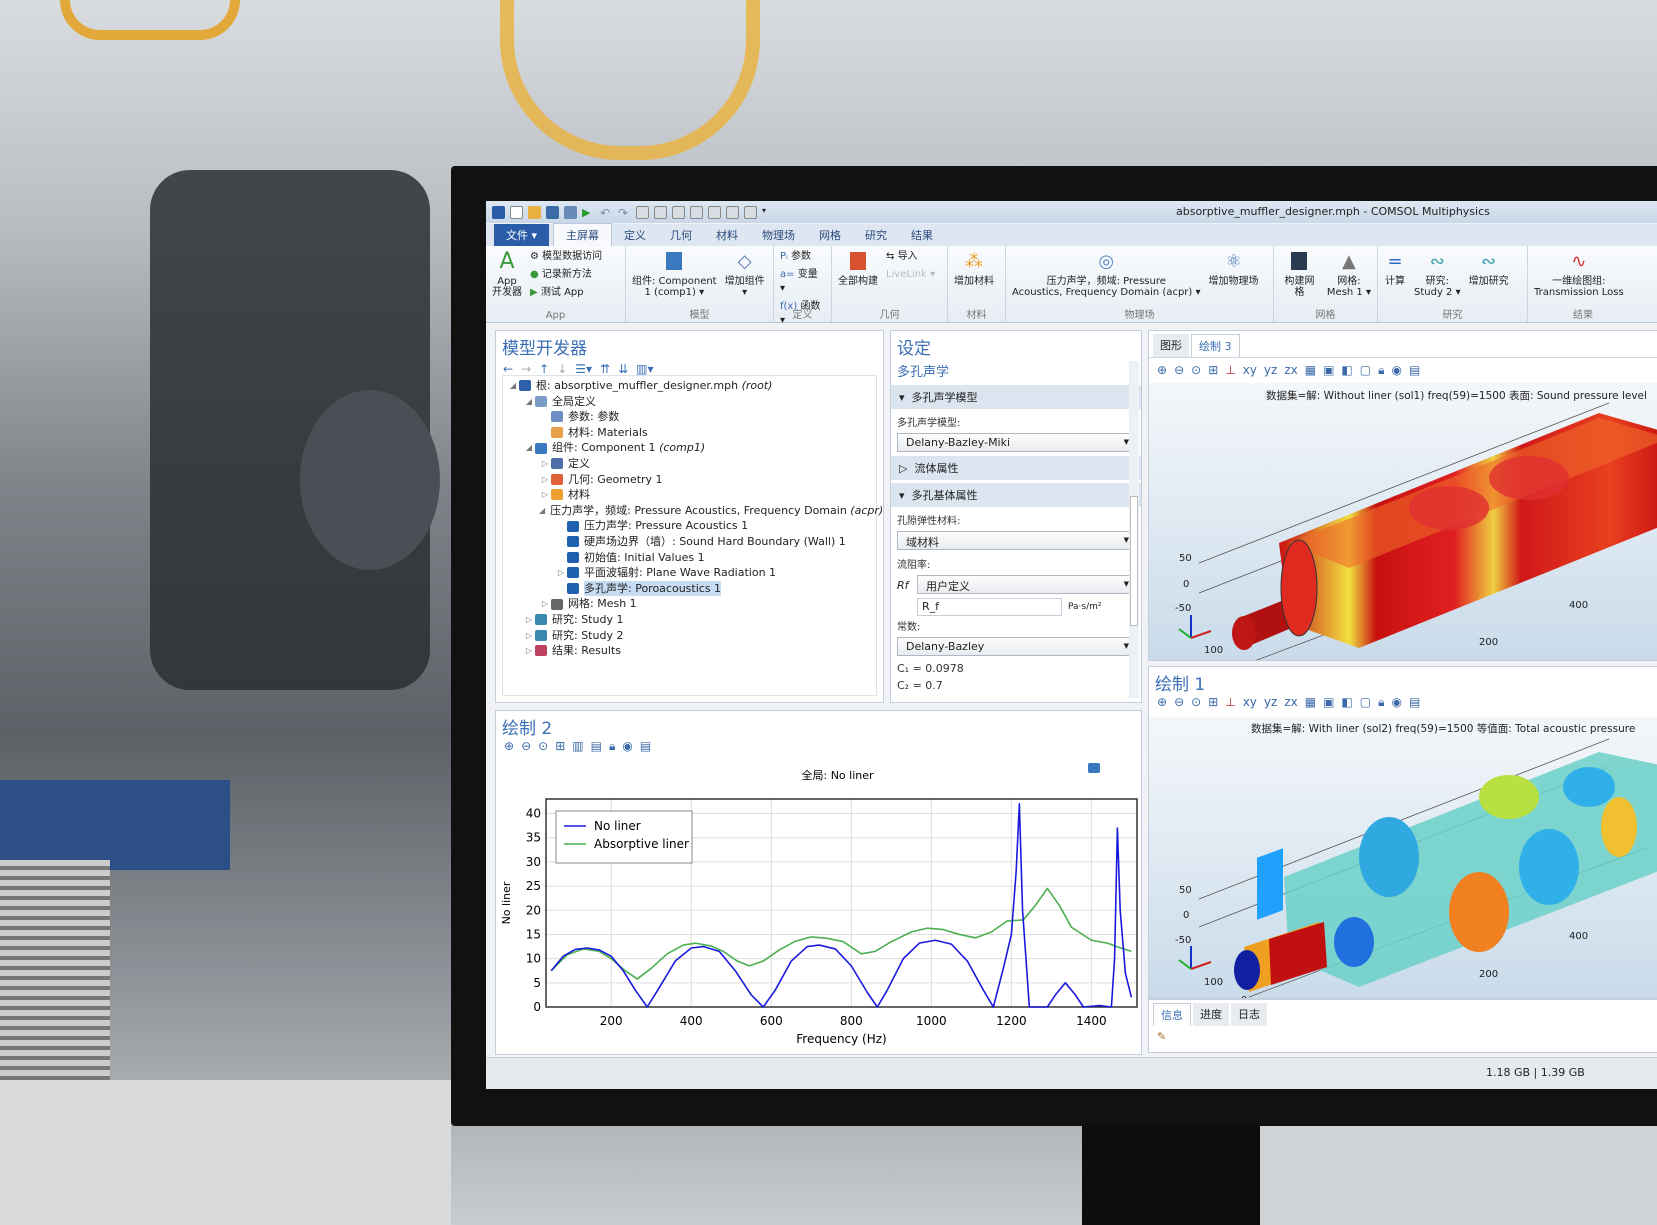  Describe the element at coordinates (674, 274) in the screenshot. I see `component-button: 组件: Component 1 (comp1) ▾` at that location.